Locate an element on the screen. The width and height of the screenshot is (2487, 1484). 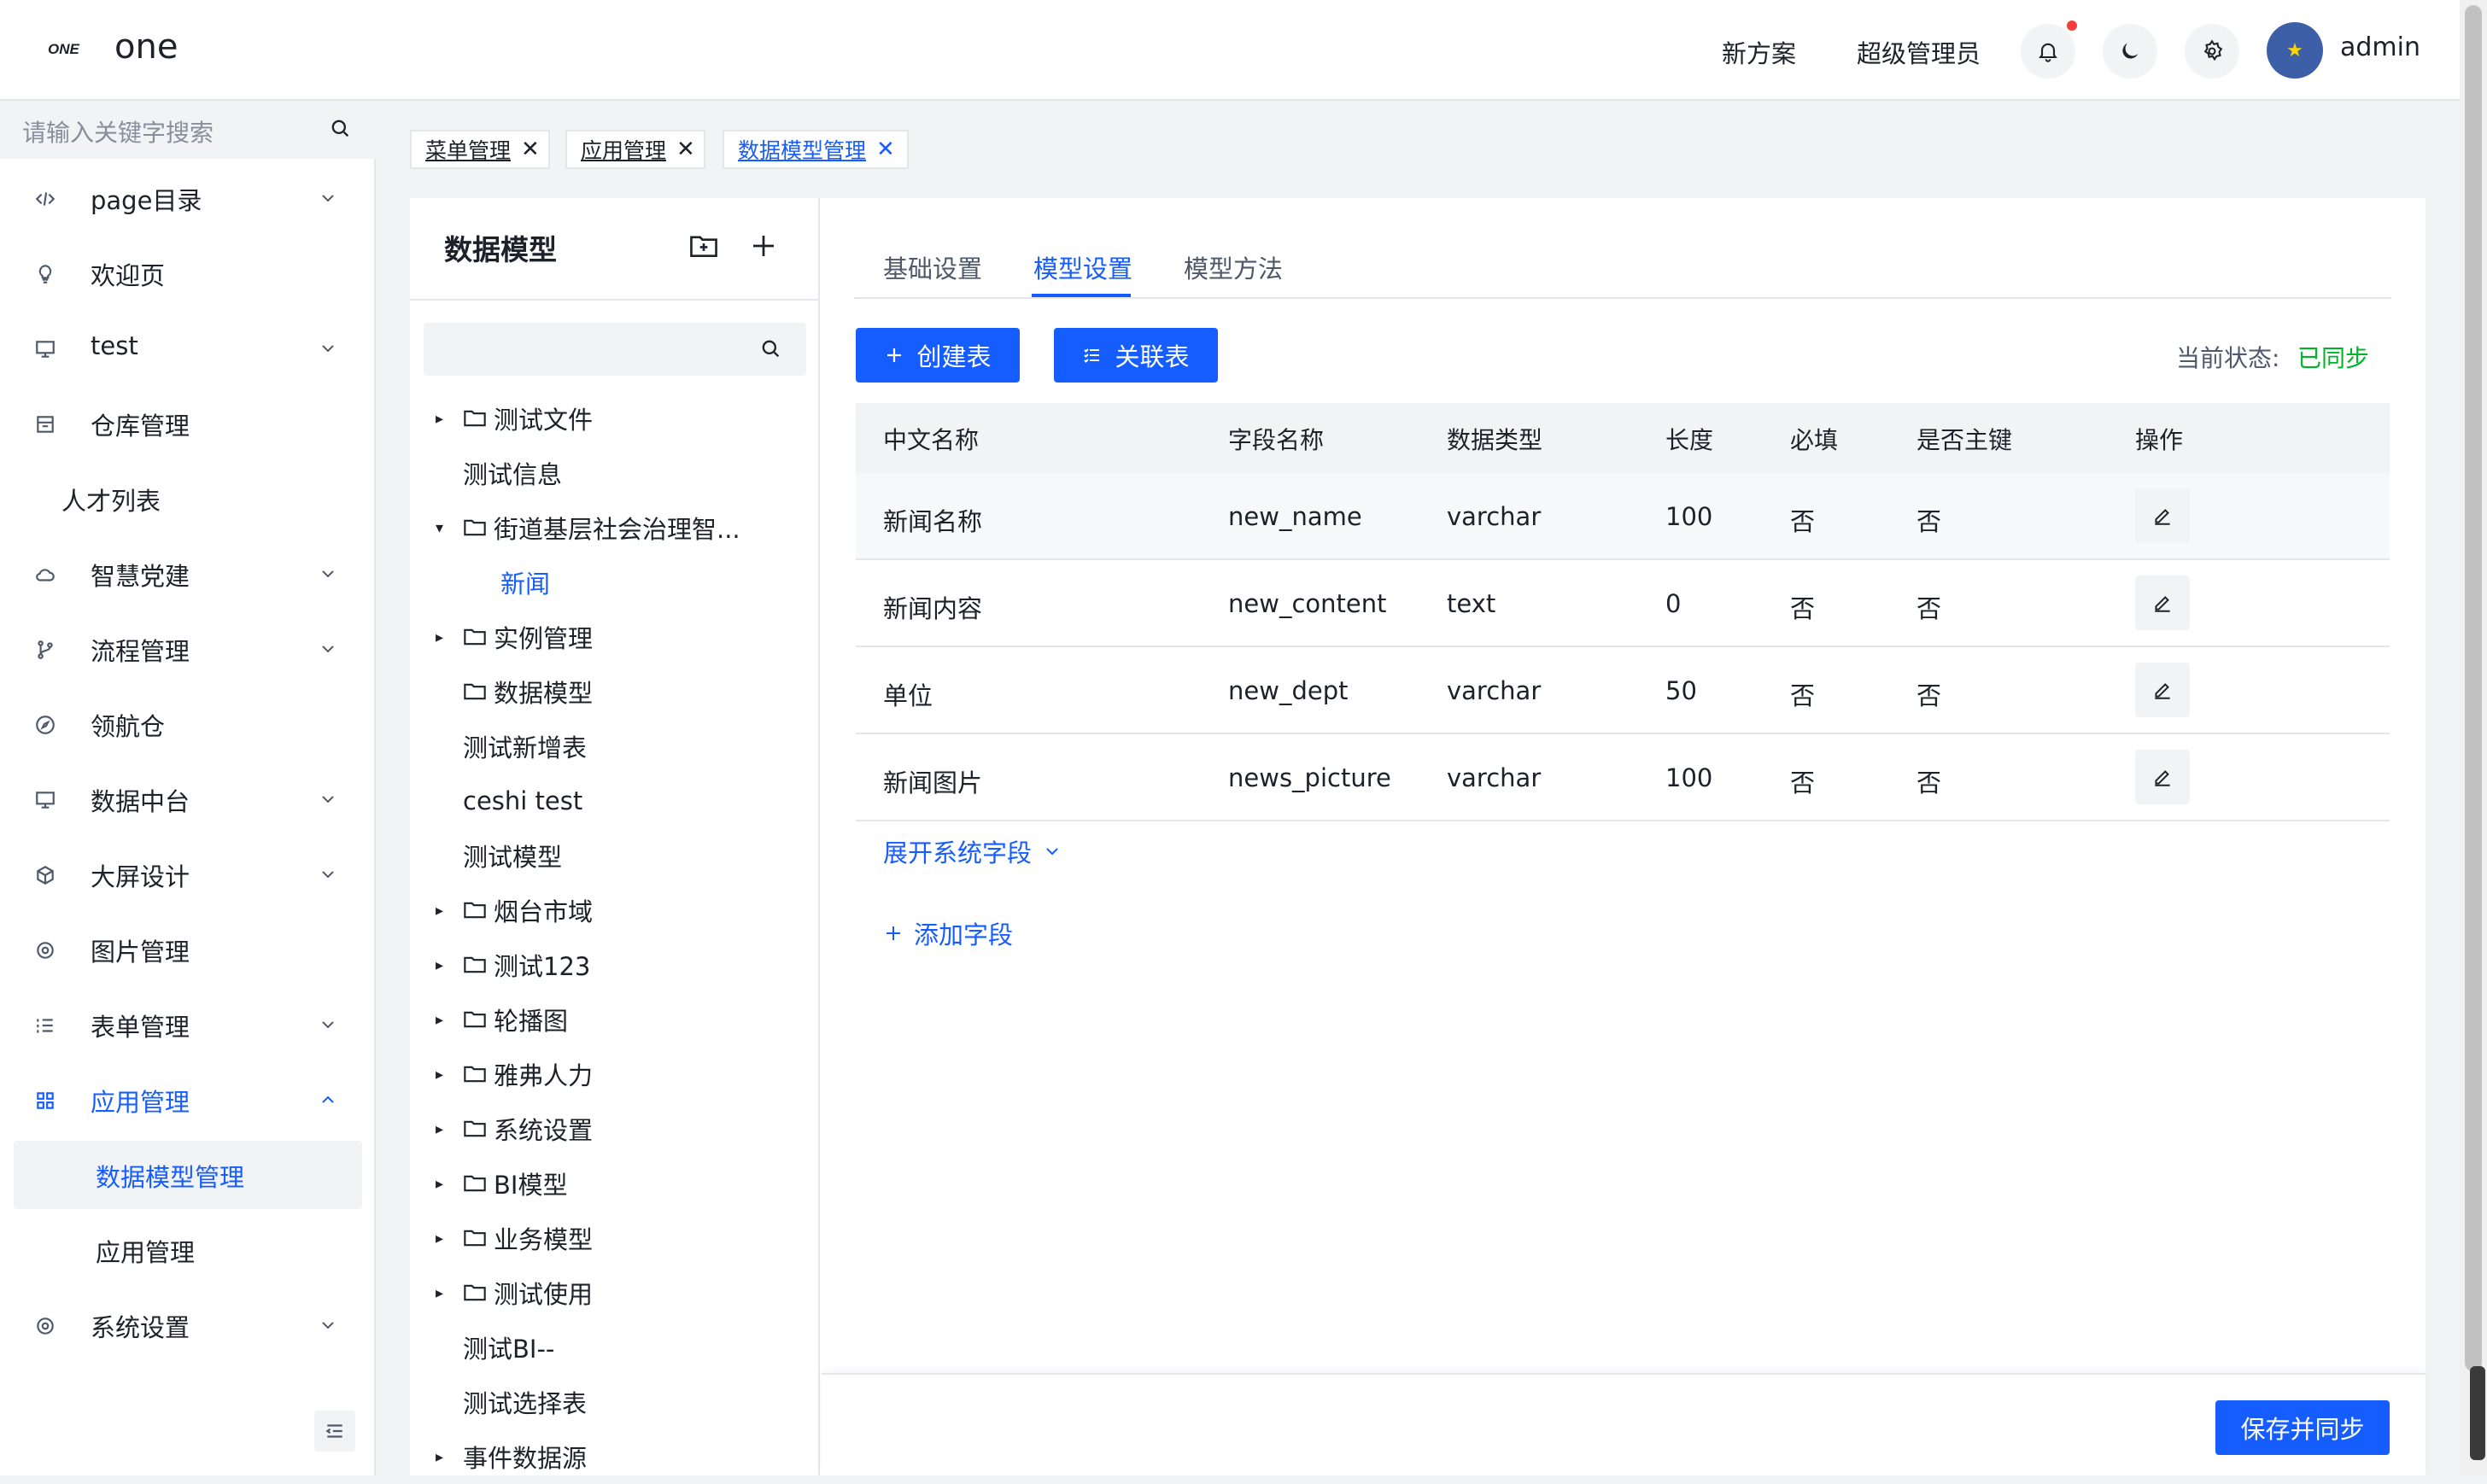
sidebar-item-page-directory: page目录 is located at coordinates (188, 198).